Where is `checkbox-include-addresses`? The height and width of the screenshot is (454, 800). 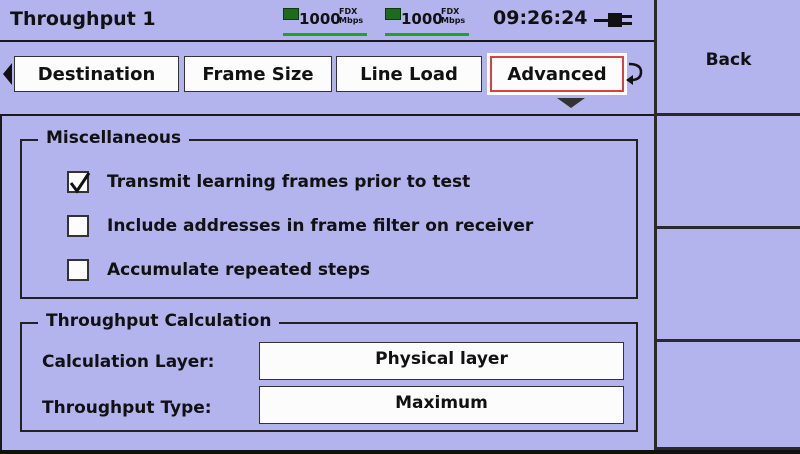 checkbox-include-addresses is located at coordinates (78, 226).